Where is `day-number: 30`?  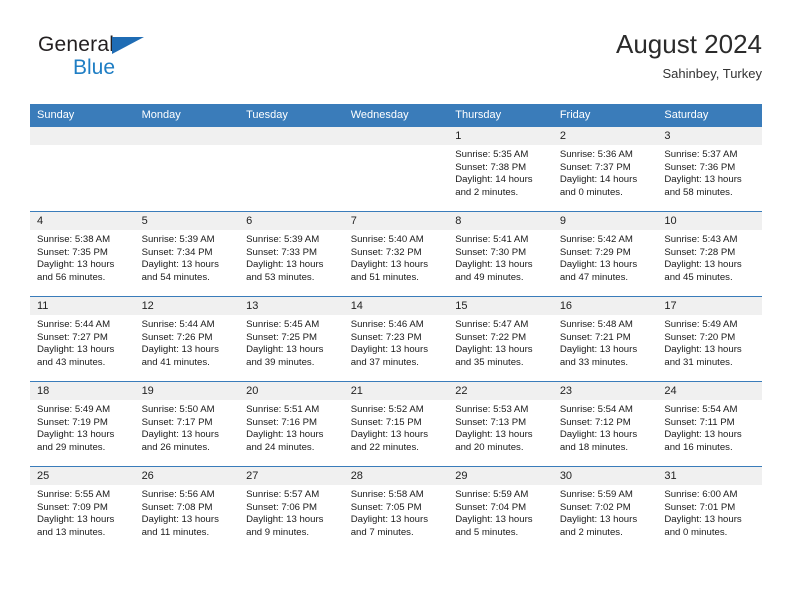 day-number: 30 is located at coordinates (605, 476).